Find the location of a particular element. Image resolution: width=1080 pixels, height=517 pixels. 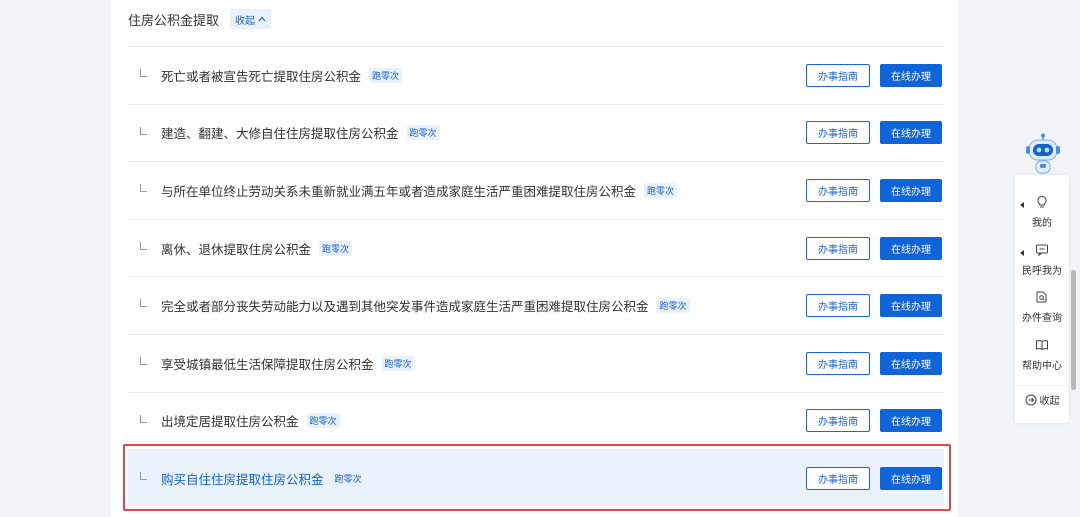

document-search-icon is located at coordinates (1042, 298).